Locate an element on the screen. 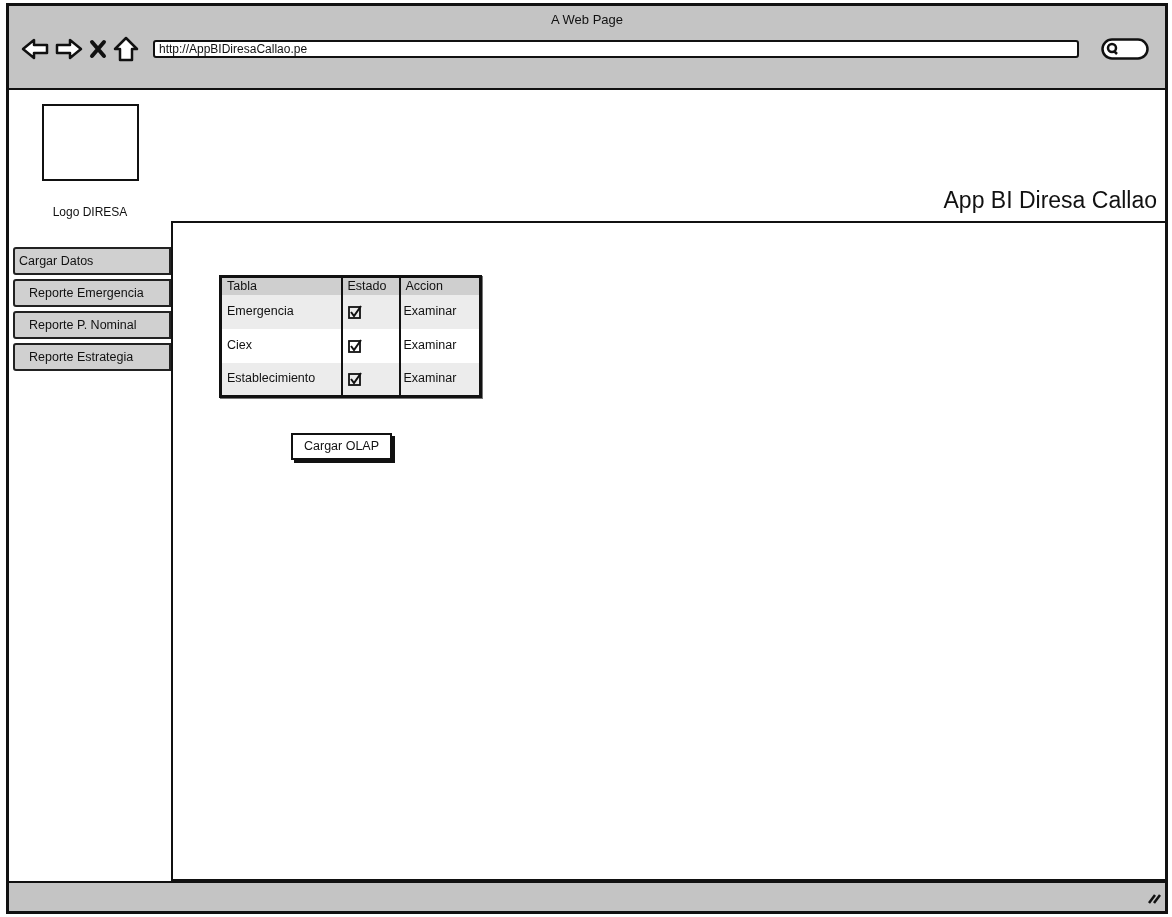  sidebar-item: Reporte P. Nominal is located at coordinates (92, 325).